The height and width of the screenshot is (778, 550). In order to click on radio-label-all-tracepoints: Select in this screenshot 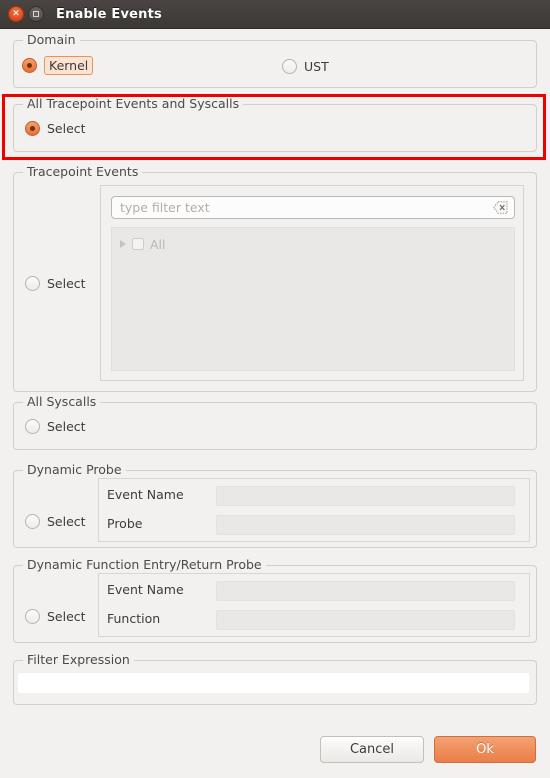, I will do `click(66, 128)`.